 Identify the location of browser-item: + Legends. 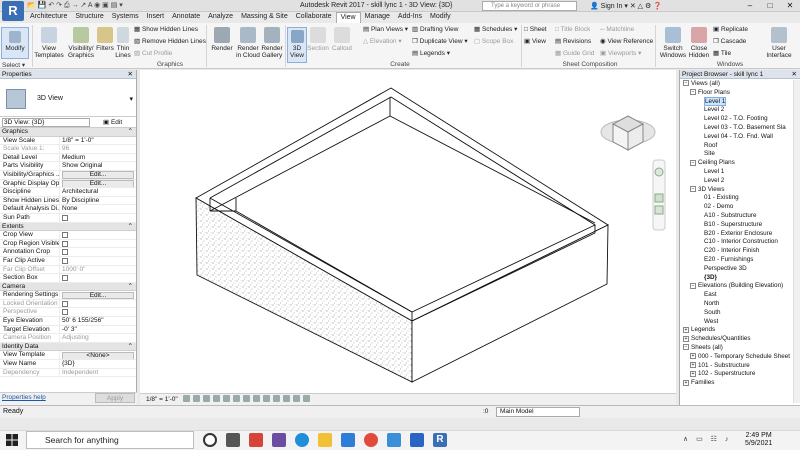
(699, 330).